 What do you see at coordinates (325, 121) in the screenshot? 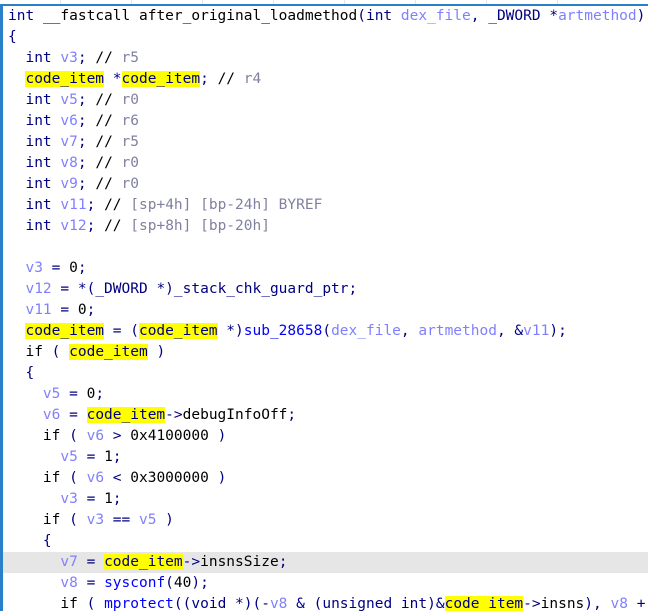
I see `code-line: int v6; // r6` at bounding box center [325, 121].